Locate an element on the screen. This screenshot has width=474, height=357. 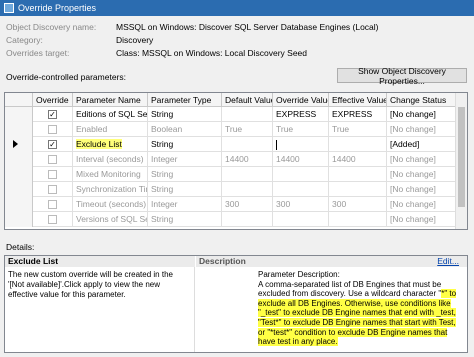
info-row-category: Category: Discovery is located at coordinates (237, 40).